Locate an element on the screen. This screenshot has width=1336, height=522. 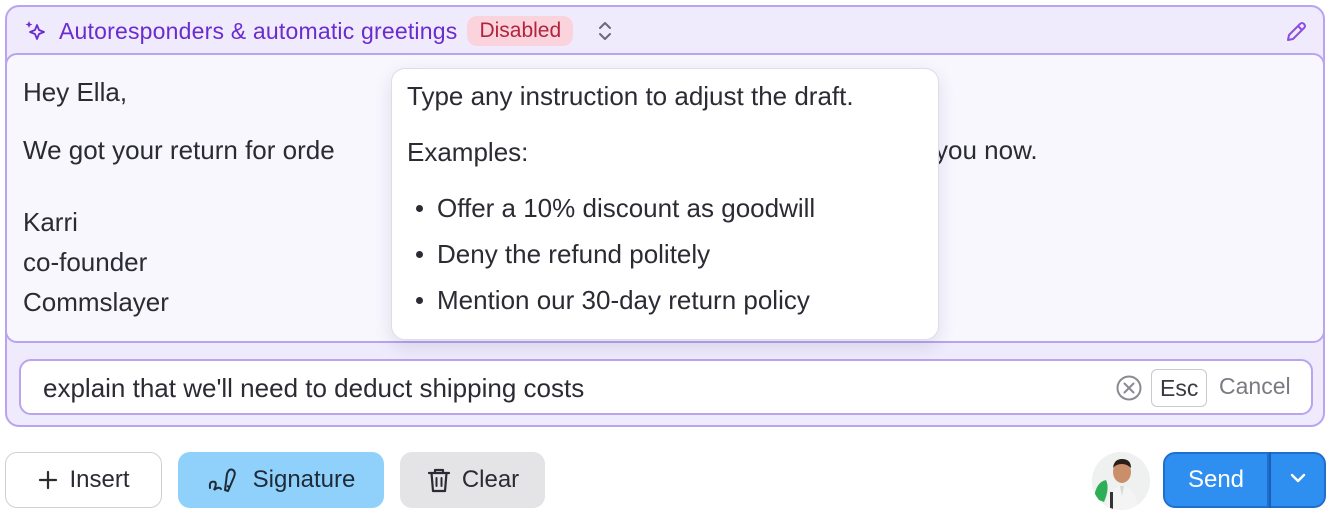
draft-body-start: We got your return for orde is located at coordinates (179, 150).